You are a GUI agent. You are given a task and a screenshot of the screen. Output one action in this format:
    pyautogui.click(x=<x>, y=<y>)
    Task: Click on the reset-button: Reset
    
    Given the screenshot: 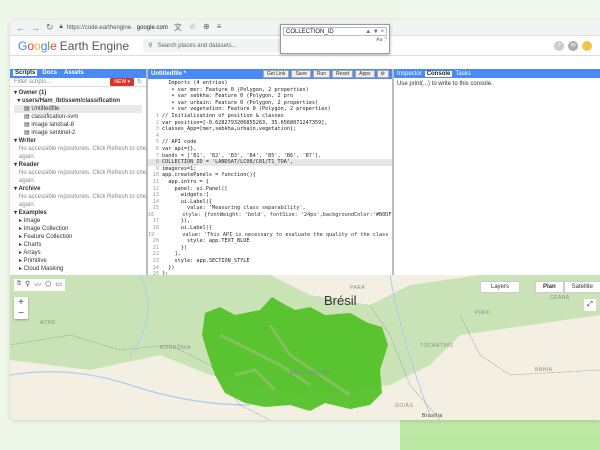 What is the action you would take?
    pyautogui.click(x=343, y=74)
    